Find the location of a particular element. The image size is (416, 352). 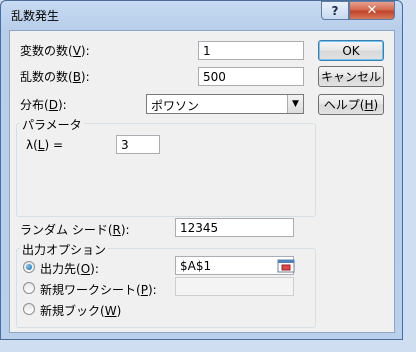

num-random-label: 乱数の数(B): is located at coordinates (55, 77).